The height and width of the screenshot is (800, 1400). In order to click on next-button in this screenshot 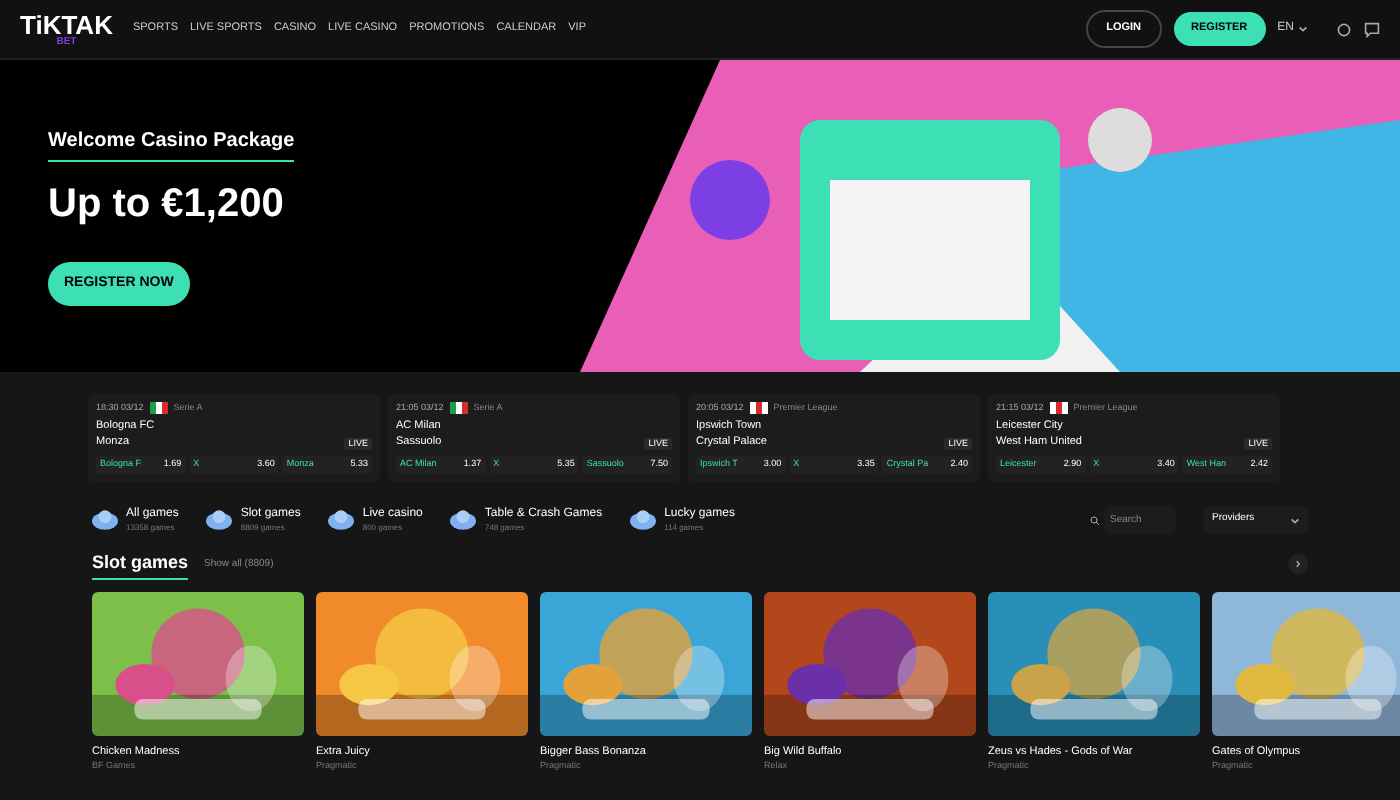, I will do `click(1298, 564)`.